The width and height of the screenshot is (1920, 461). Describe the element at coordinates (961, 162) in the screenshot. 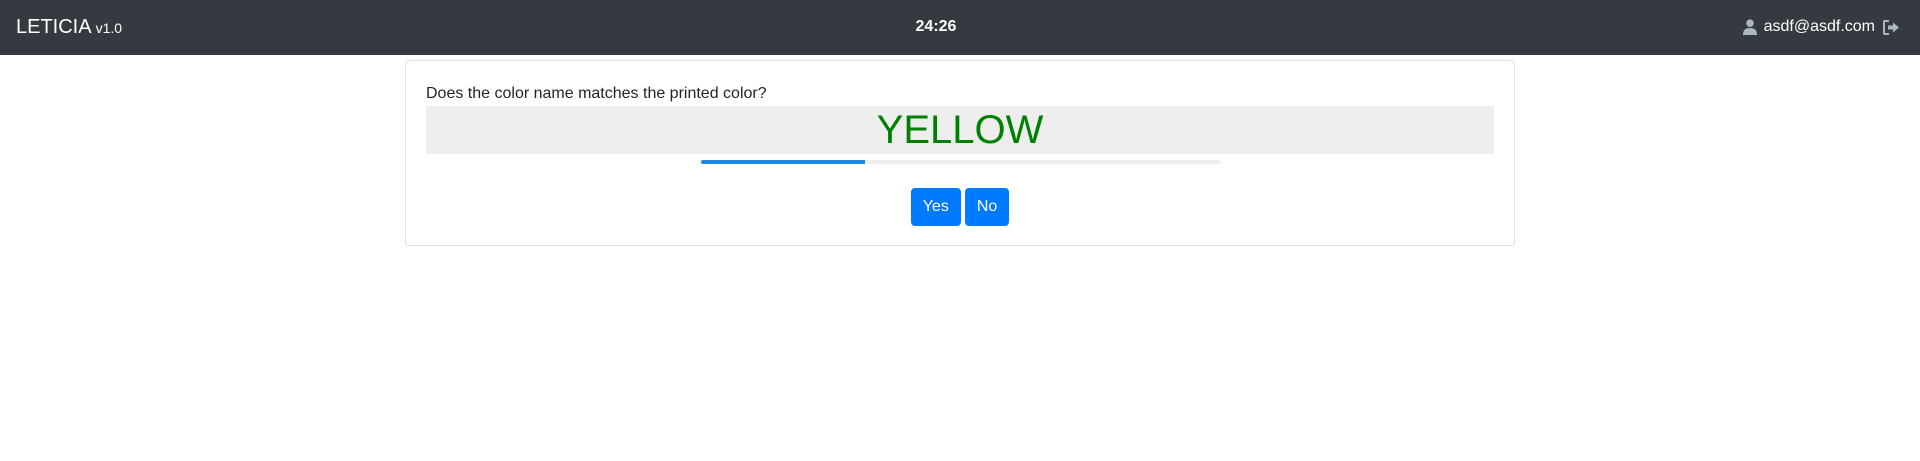

I see `time-progress-bar` at that location.